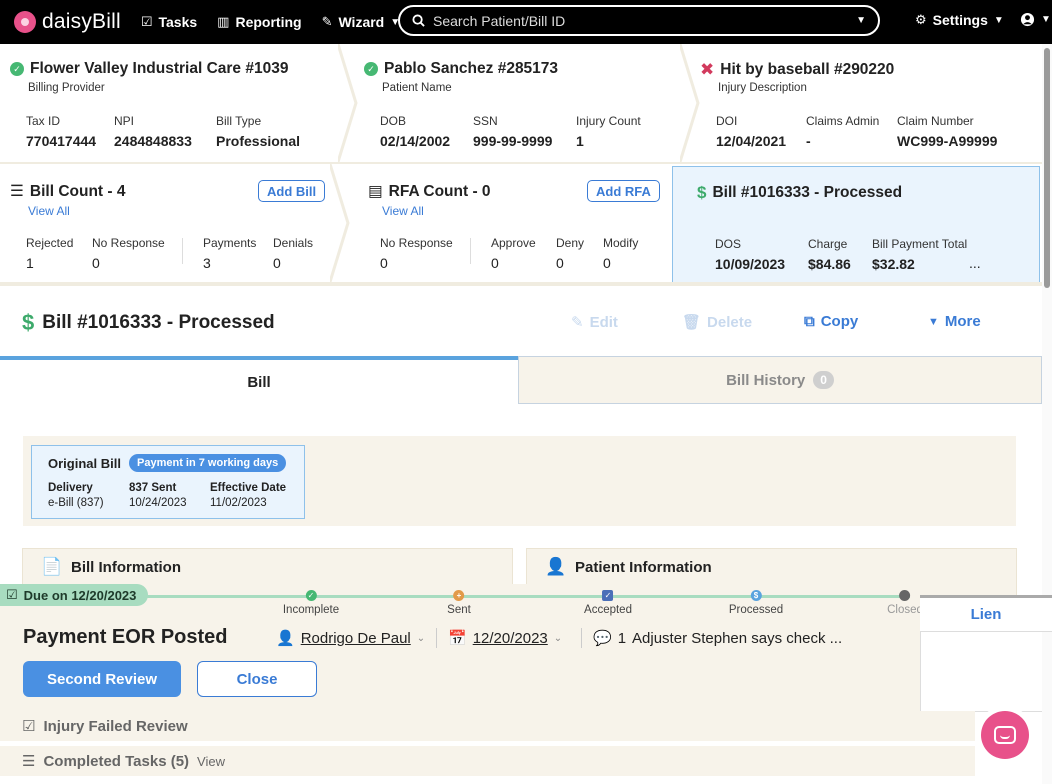 The width and height of the screenshot is (1052, 784). Describe the element at coordinates (594, 322) in the screenshot. I see `edit-button: ✎ Edit` at that location.